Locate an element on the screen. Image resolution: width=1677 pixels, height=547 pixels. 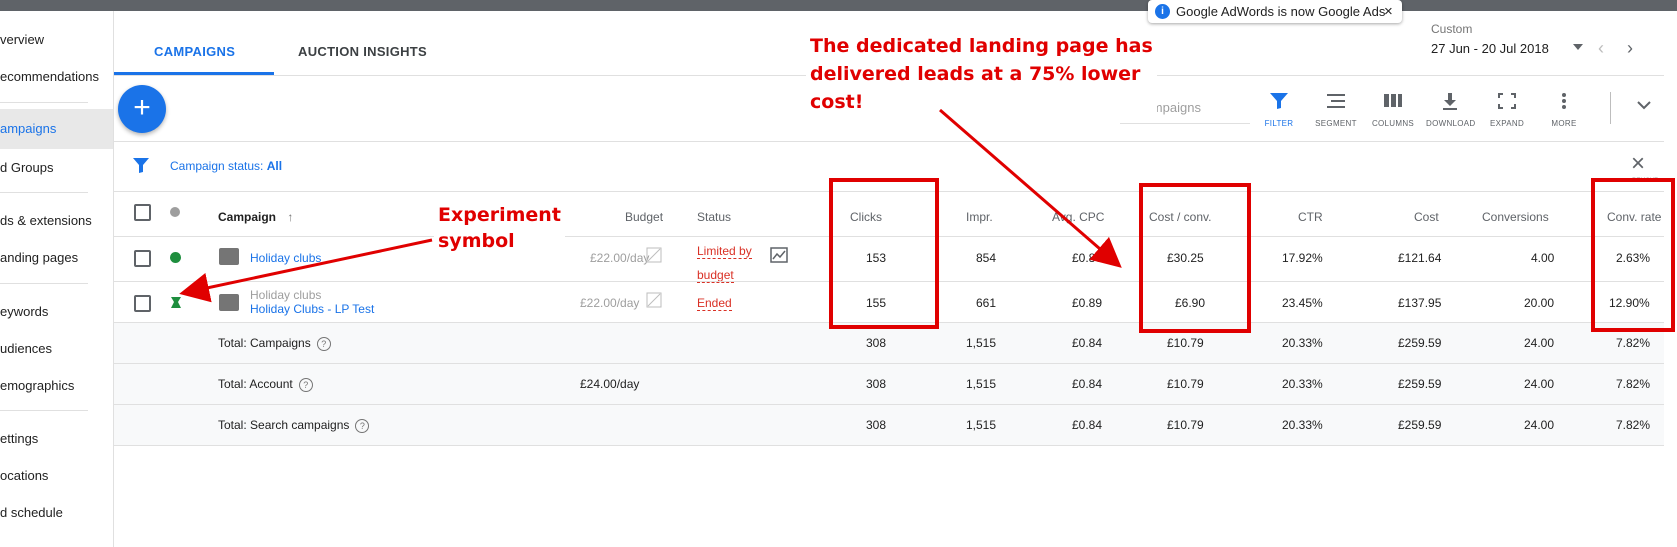
more-vert-icon is located at coordinates (1564, 101).